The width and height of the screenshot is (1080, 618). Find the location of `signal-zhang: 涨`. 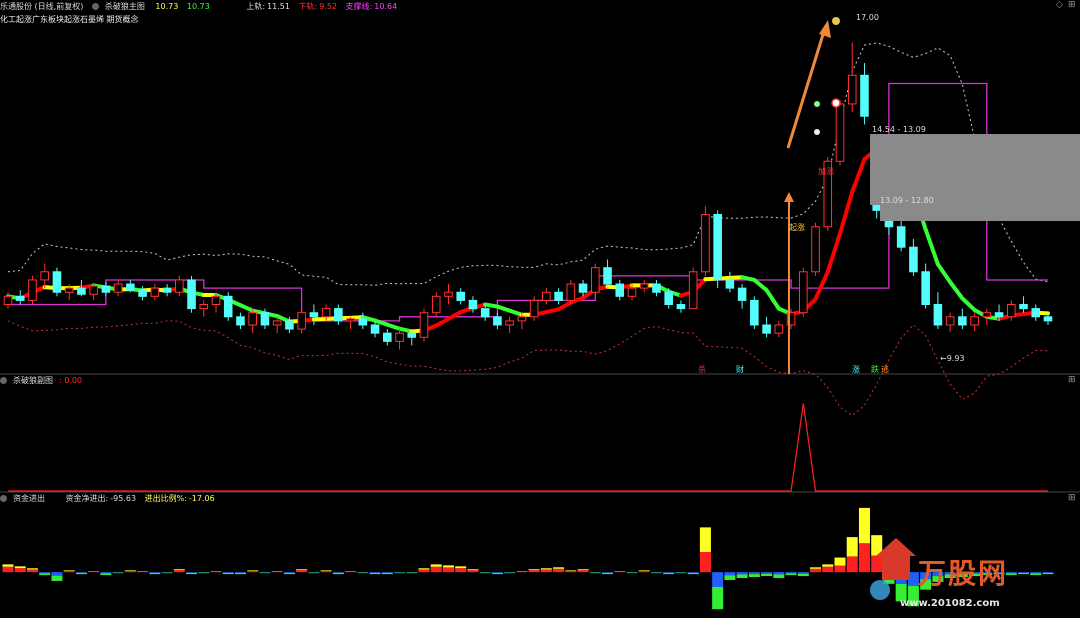

signal-zhang: 涨 is located at coordinates (856, 369).